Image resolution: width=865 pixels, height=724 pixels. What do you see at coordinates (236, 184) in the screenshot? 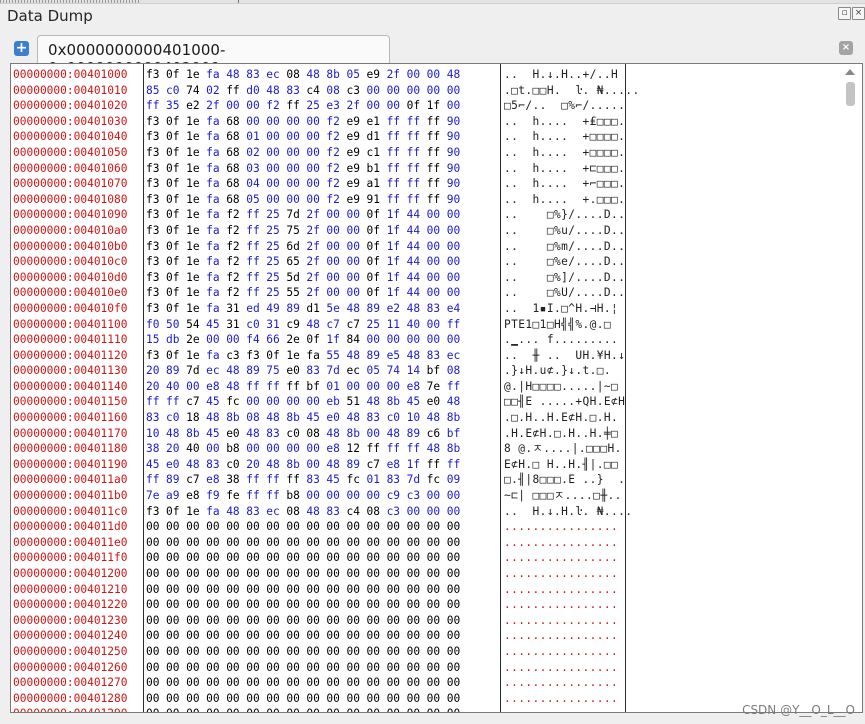
I see `hex-byte: 68` at bounding box center [236, 184].